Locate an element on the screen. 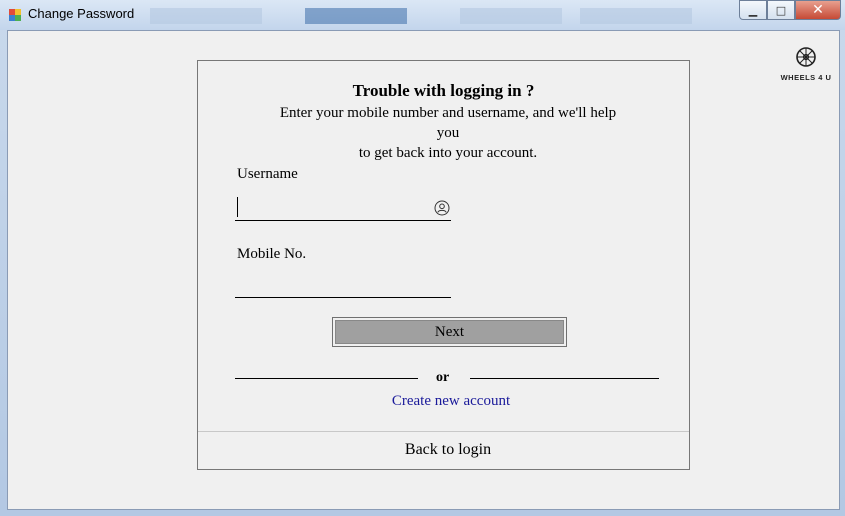  next-button: Next is located at coordinates (449, 332).